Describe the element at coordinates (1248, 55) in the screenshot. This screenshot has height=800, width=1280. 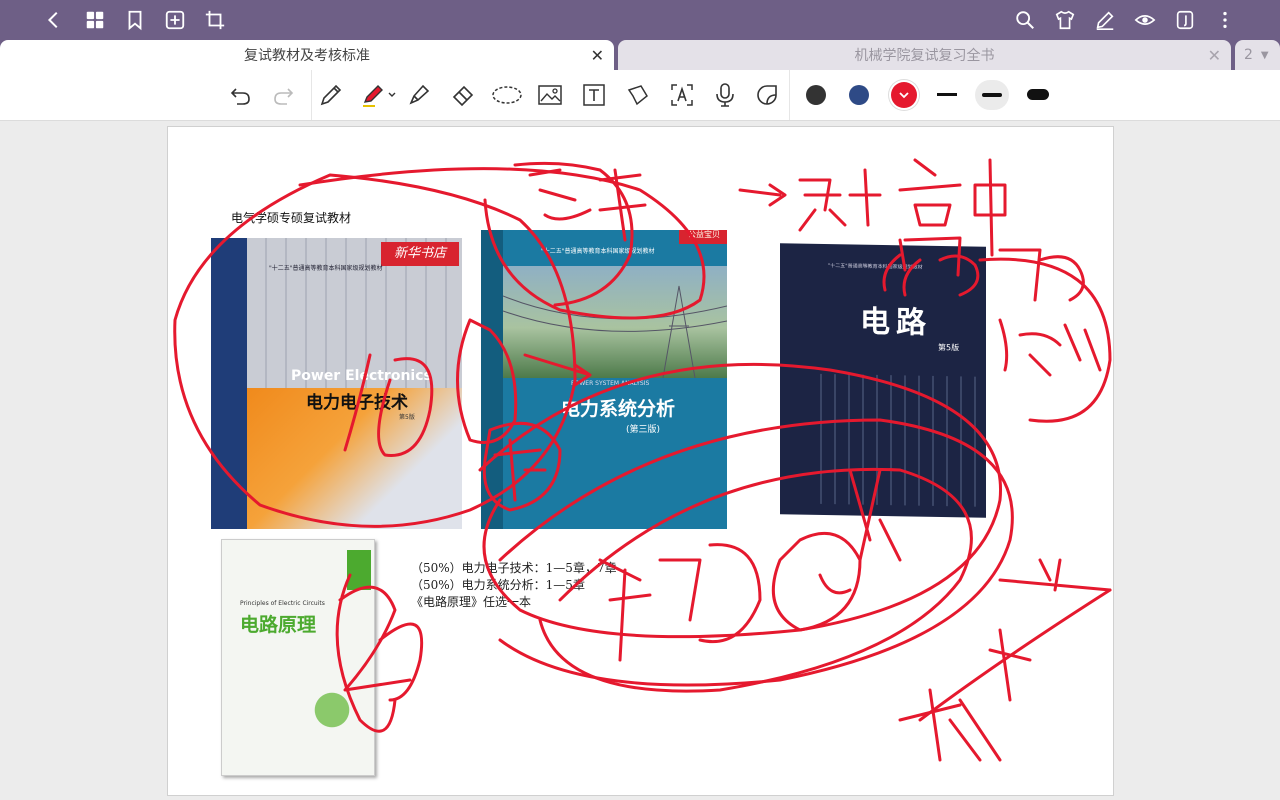
I see `tab-count: 2` at that location.